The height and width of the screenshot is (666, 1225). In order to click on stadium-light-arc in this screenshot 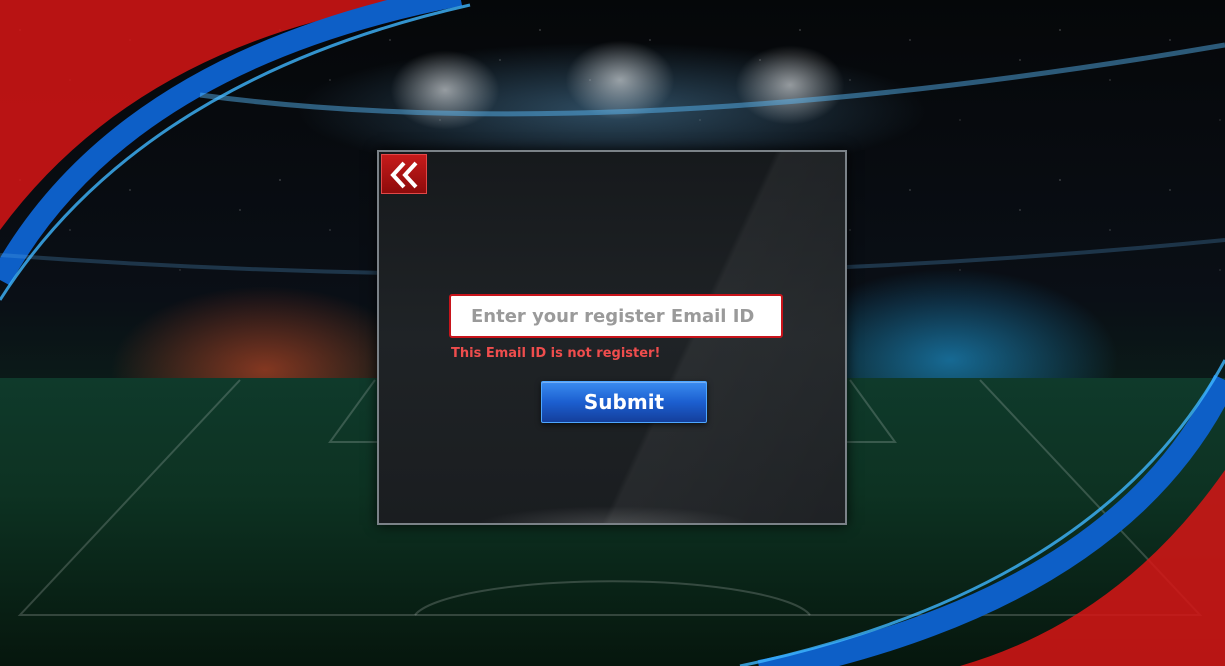, I will do `click(712, 79)`.